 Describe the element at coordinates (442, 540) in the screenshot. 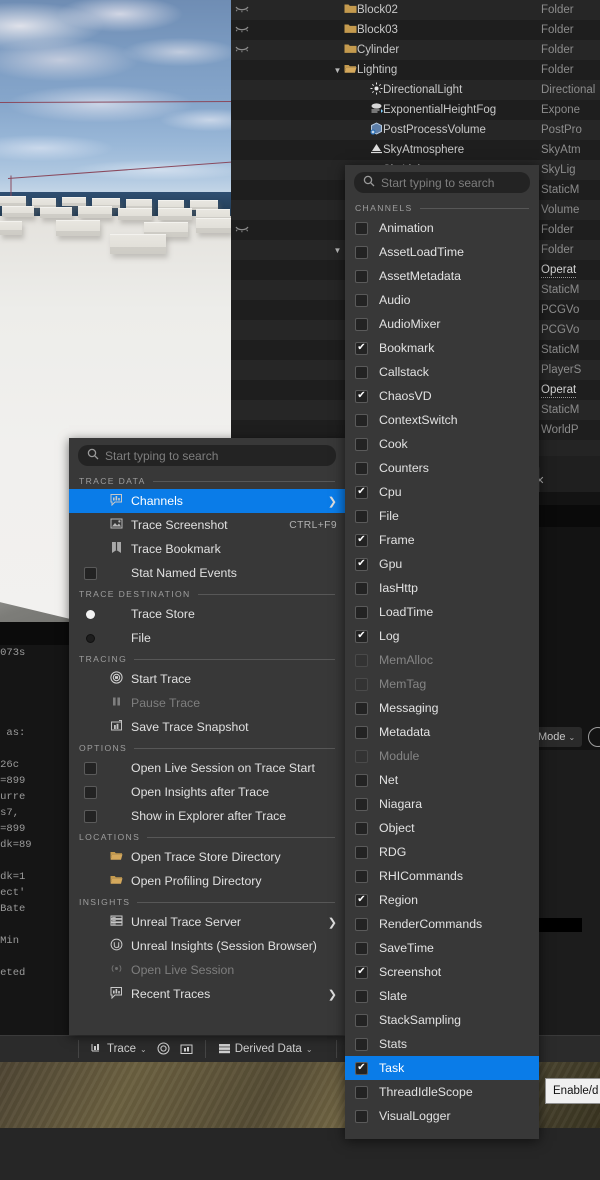

I see `channel-item-frame: ✔ Frame` at that location.